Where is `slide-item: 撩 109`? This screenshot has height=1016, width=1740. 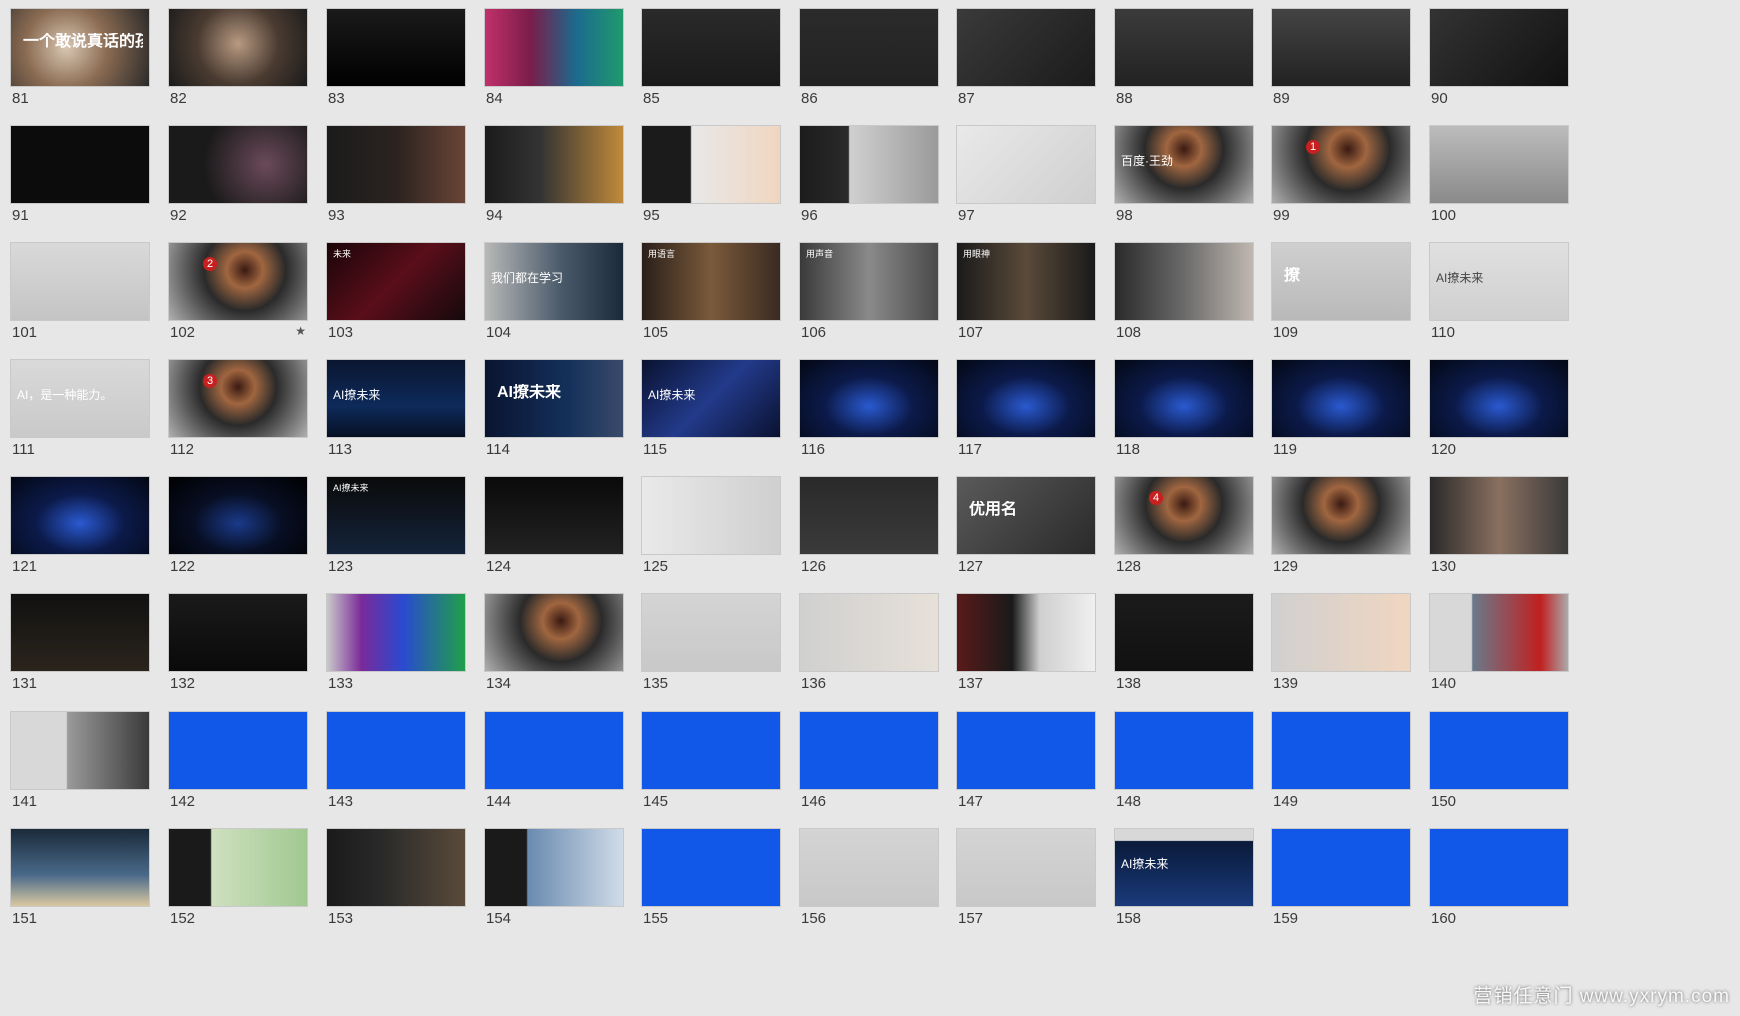 slide-item: 撩 109 is located at coordinates (1341, 291).